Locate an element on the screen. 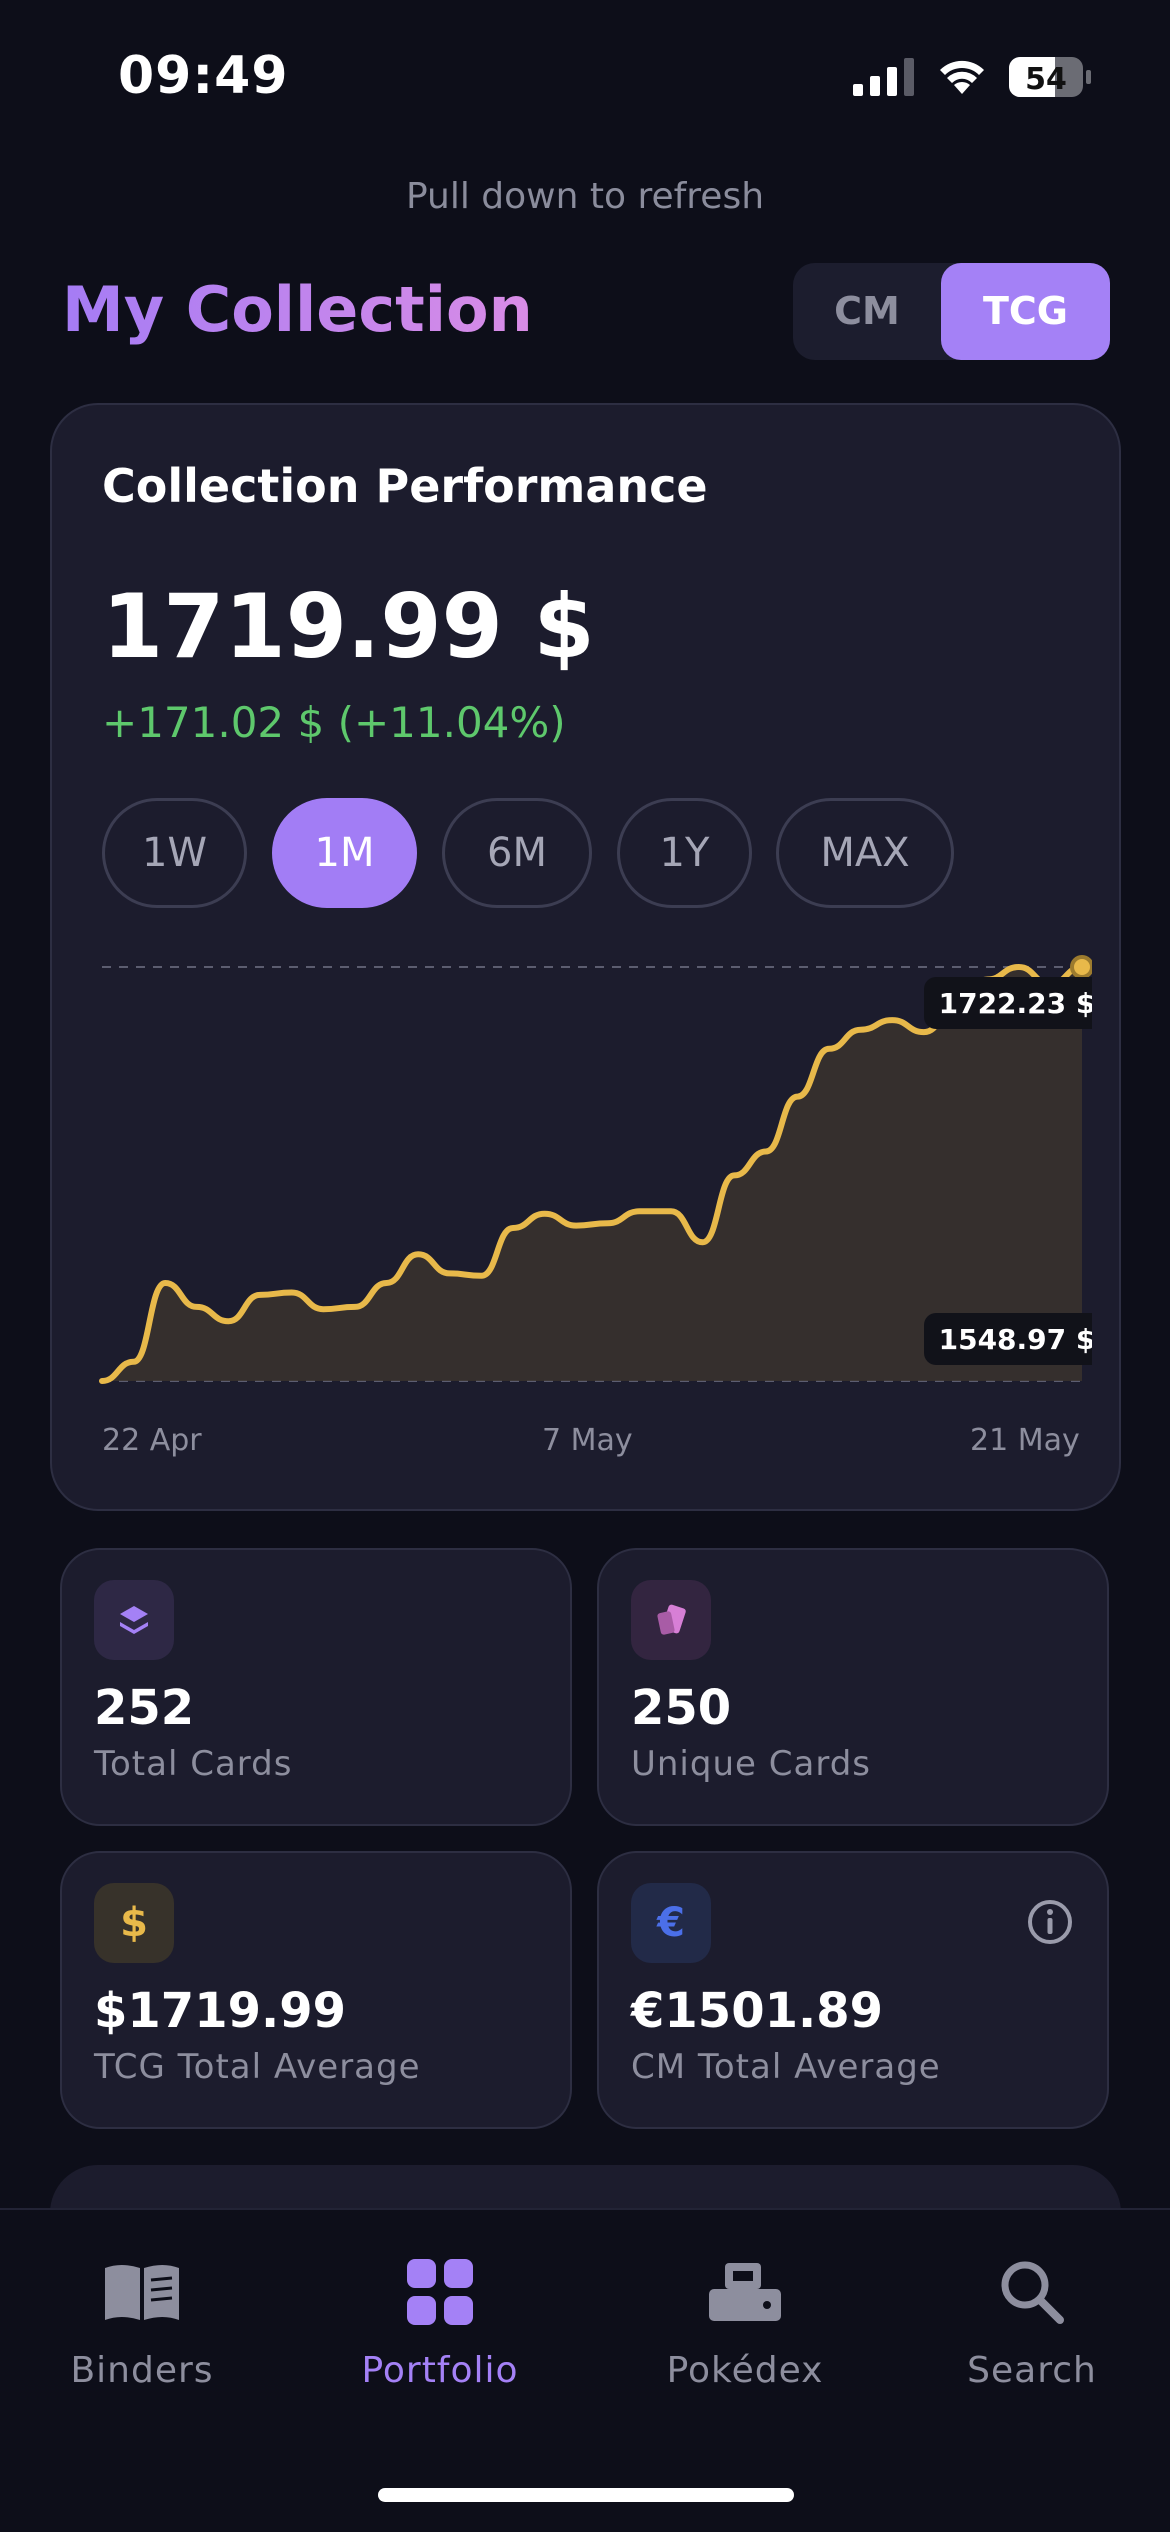  source-segmented-control: CM TCG is located at coordinates (951, 311).